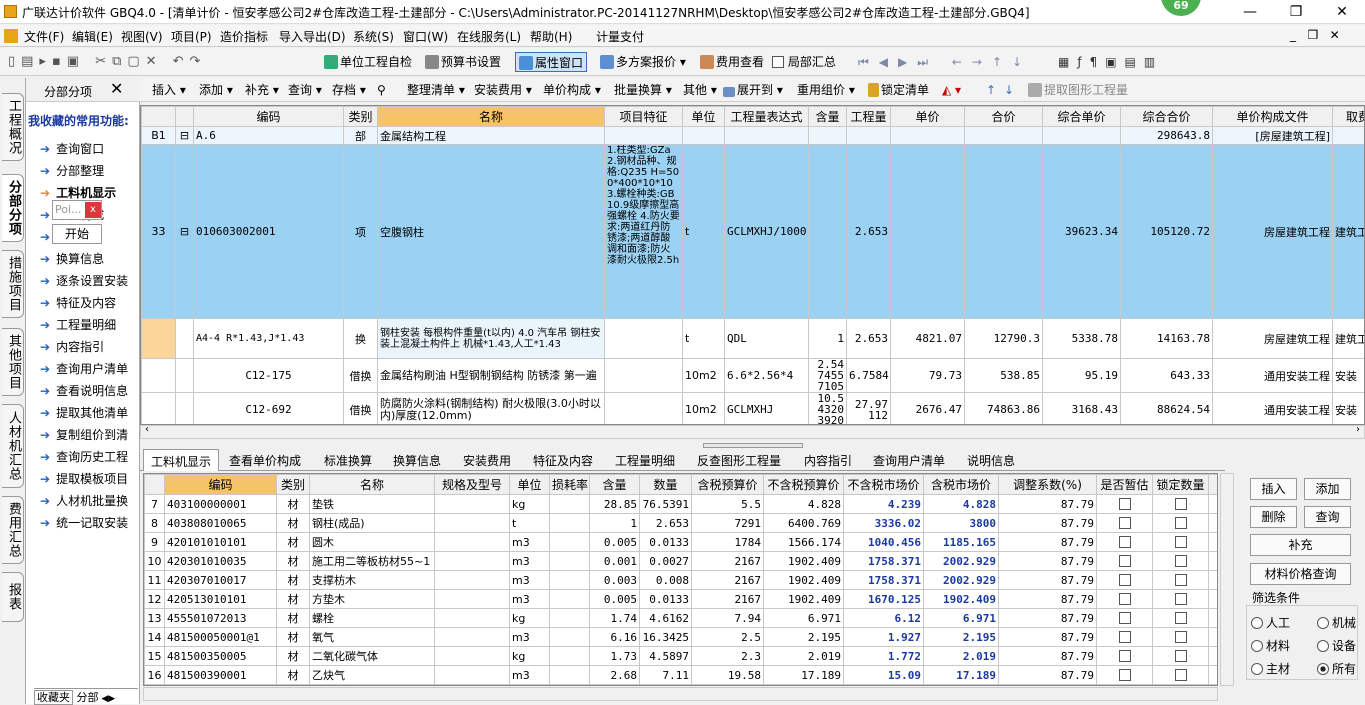  What do you see at coordinates (728, 618) in the screenshot?
I see `cell-tax-budget: 7.94` at bounding box center [728, 618].